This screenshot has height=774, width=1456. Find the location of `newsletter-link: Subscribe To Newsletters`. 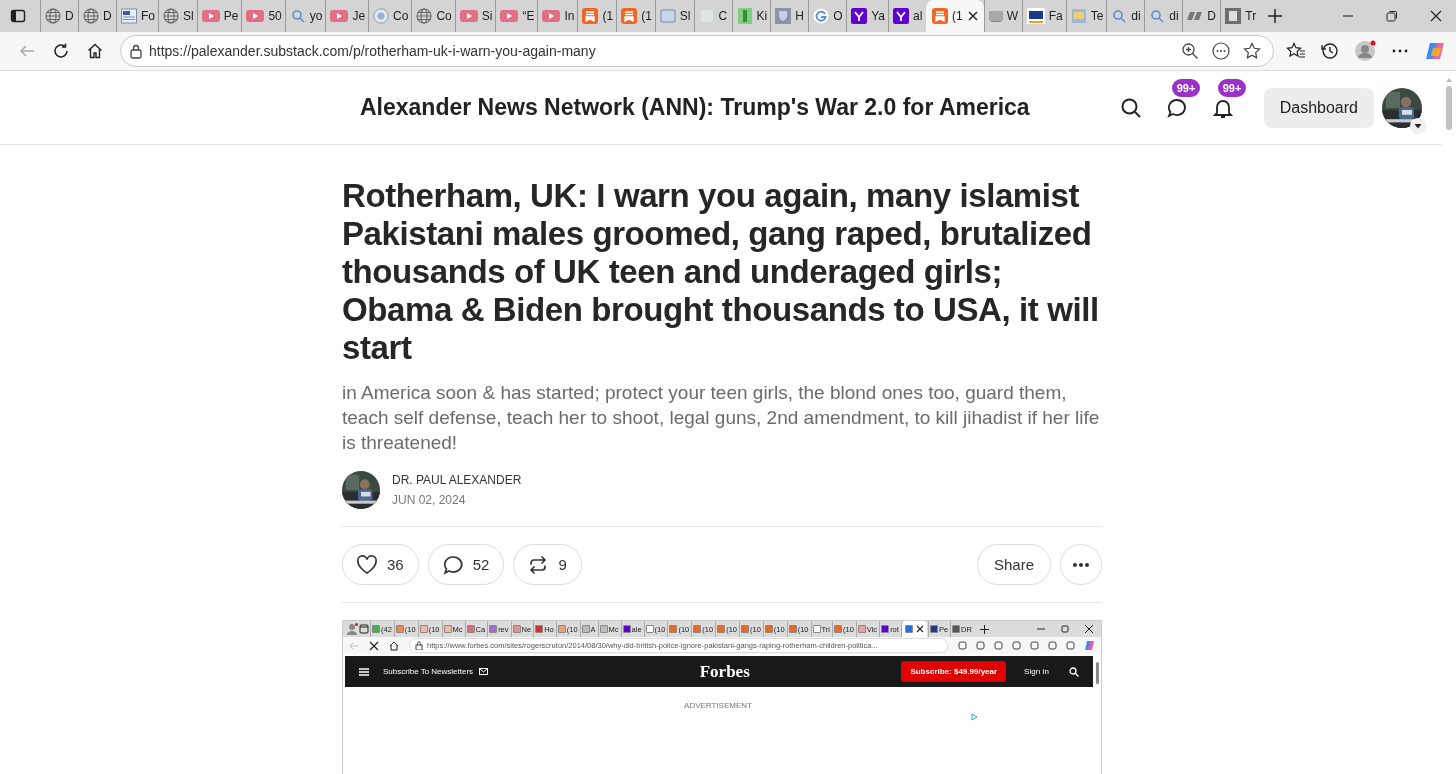

newsletter-link: Subscribe To Newsletters is located at coordinates (428, 671).